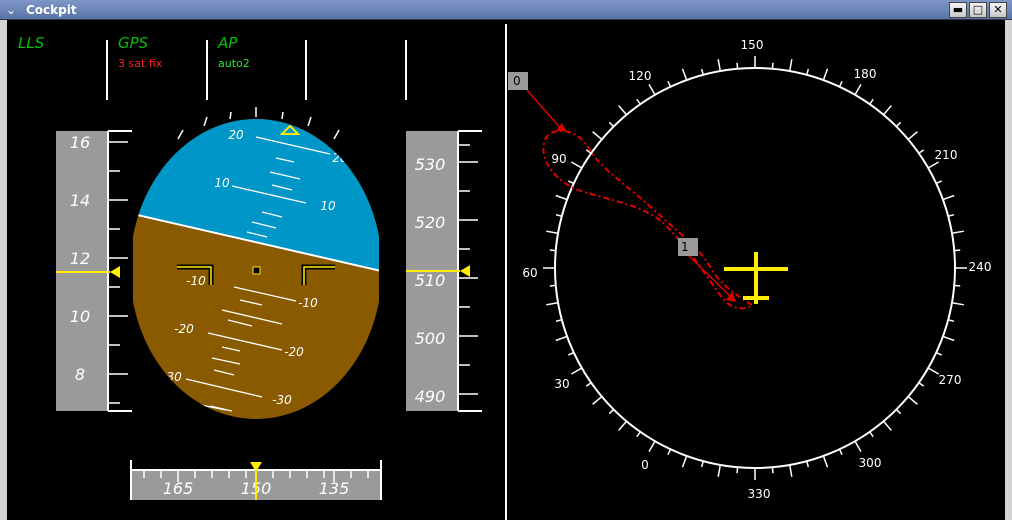  What do you see at coordinates (294, 352) in the screenshot?
I see `pitch-label-right: -20` at bounding box center [294, 352].